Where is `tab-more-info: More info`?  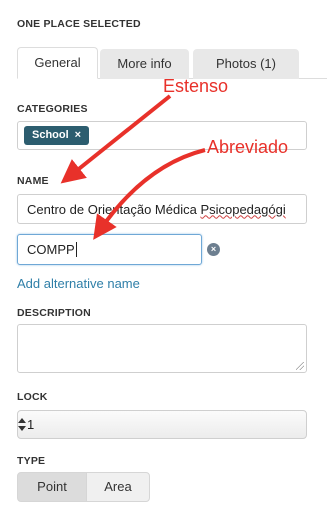
tab-more-info: More info is located at coordinates (144, 64).